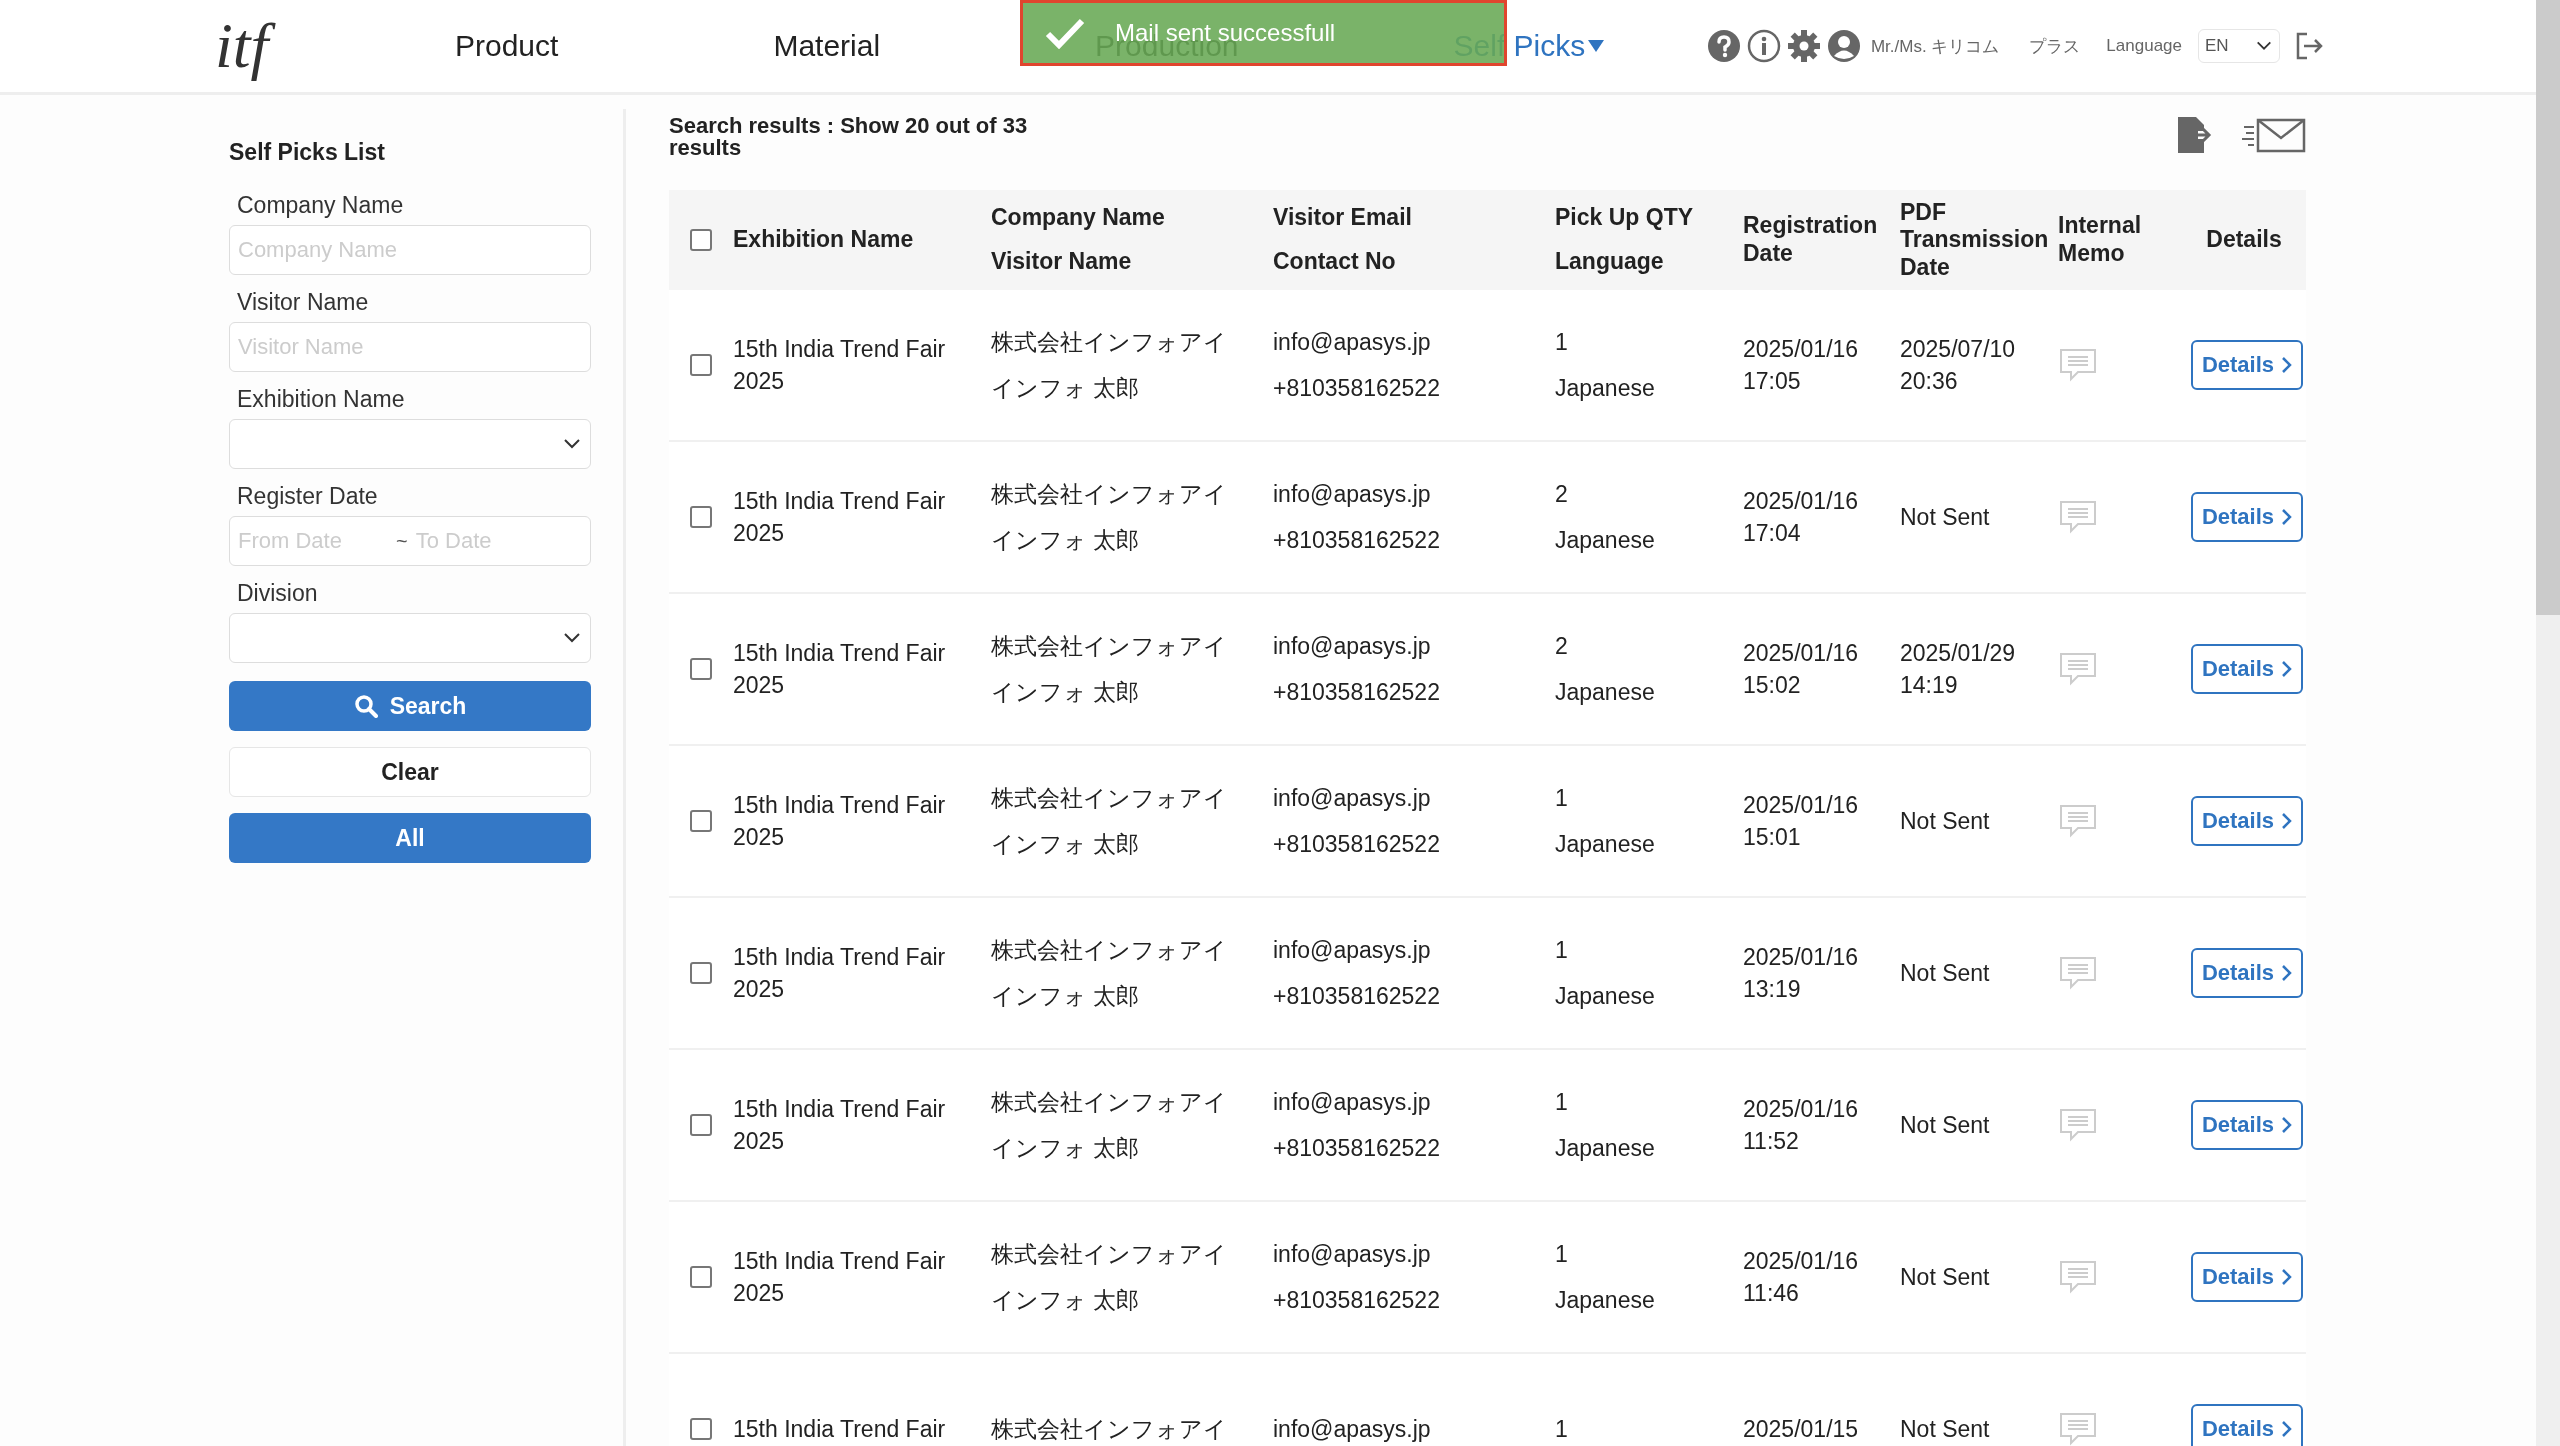 The image size is (2560, 1446). What do you see at coordinates (1334, 262) in the screenshot?
I see `column-header: Contact No` at bounding box center [1334, 262].